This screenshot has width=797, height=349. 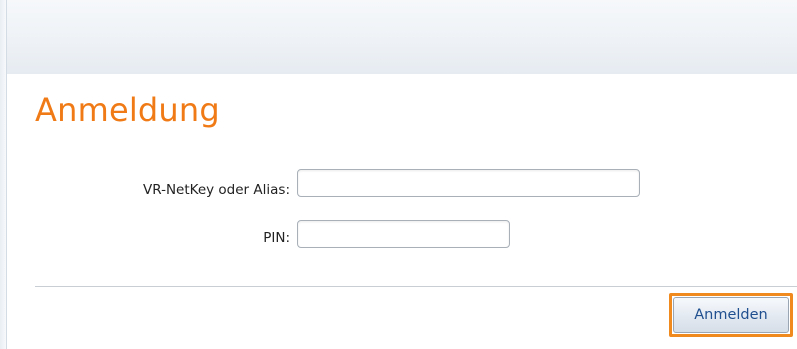 What do you see at coordinates (416, 286) in the screenshot?
I see `form-divider` at bounding box center [416, 286].